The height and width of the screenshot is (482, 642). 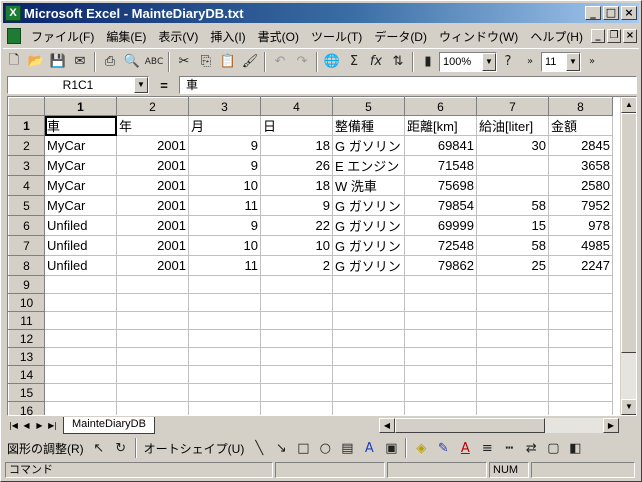 I want to click on undo-icon: ↶, so click(x=280, y=62).